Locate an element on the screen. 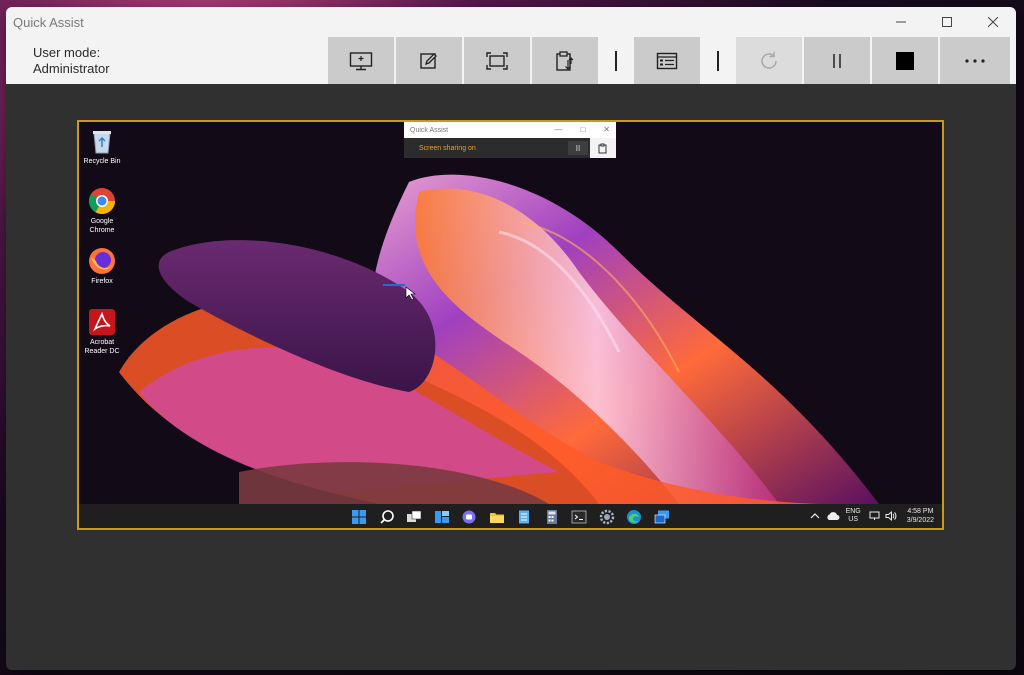 Image resolution: width=1024 pixels, height=675 pixels. settings-icon is located at coordinates (608, 517).